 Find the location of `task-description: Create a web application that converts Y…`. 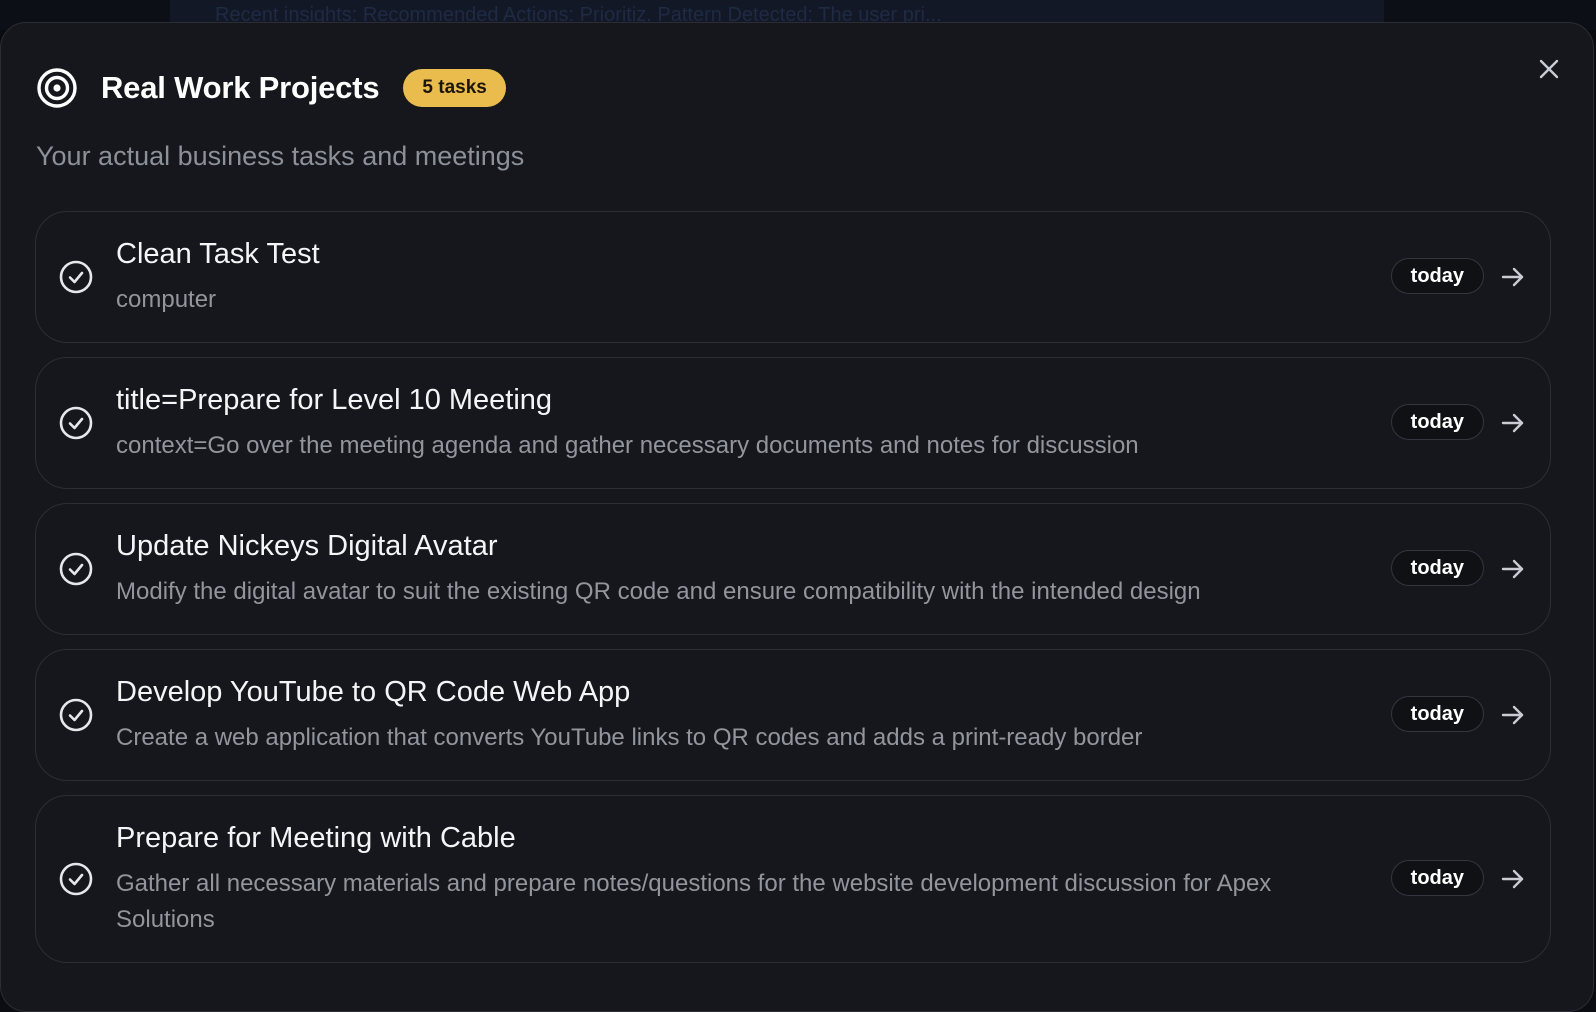

task-description: Create a web application that converts Y… is located at coordinates (629, 737).